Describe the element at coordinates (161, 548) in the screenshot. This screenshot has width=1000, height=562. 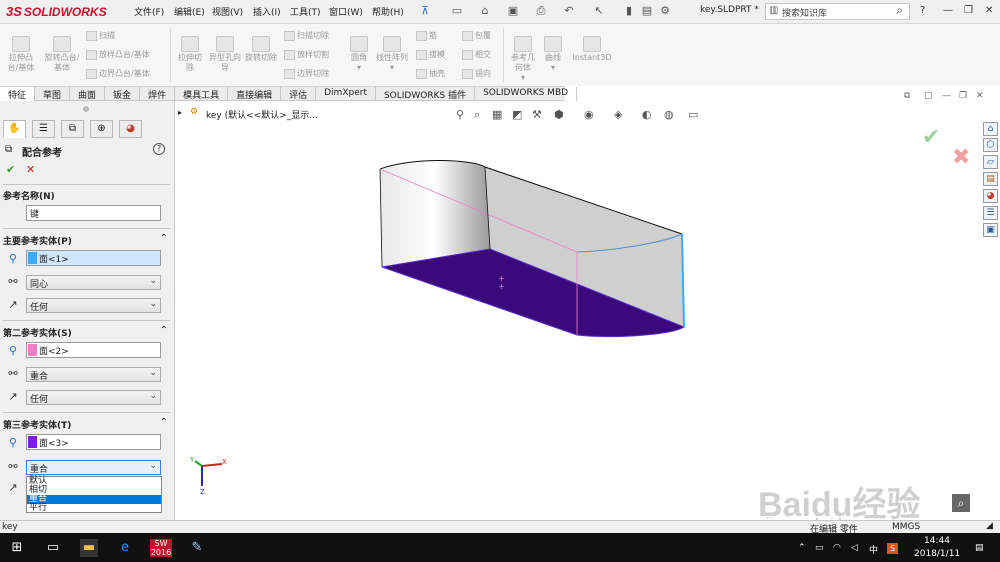
I see `solidworks-taskbar-icon: SW 2016` at that location.